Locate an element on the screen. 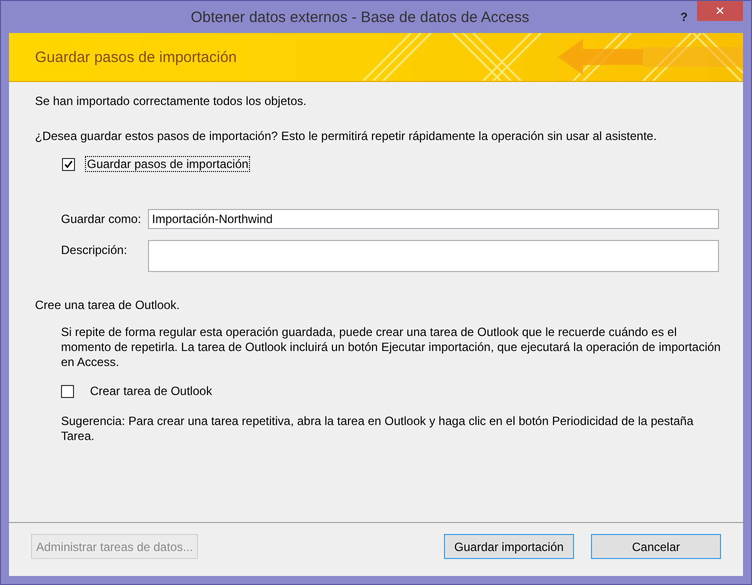 The image size is (752, 585). help-button: ? is located at coordinates (684, 17).